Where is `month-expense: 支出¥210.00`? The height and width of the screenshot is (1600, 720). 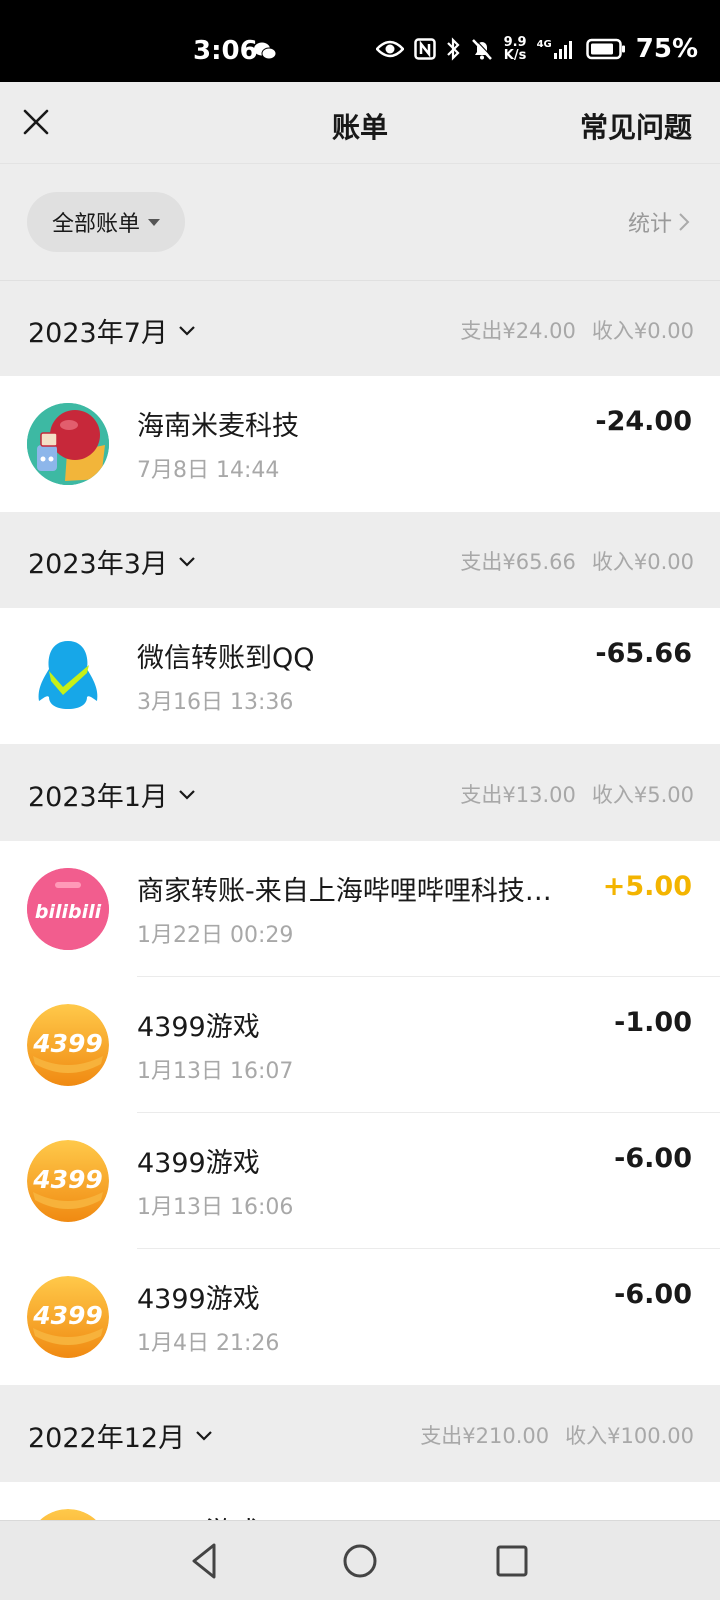
month-expense: 支出¥210.00 is located at coordinates (485, 1436).